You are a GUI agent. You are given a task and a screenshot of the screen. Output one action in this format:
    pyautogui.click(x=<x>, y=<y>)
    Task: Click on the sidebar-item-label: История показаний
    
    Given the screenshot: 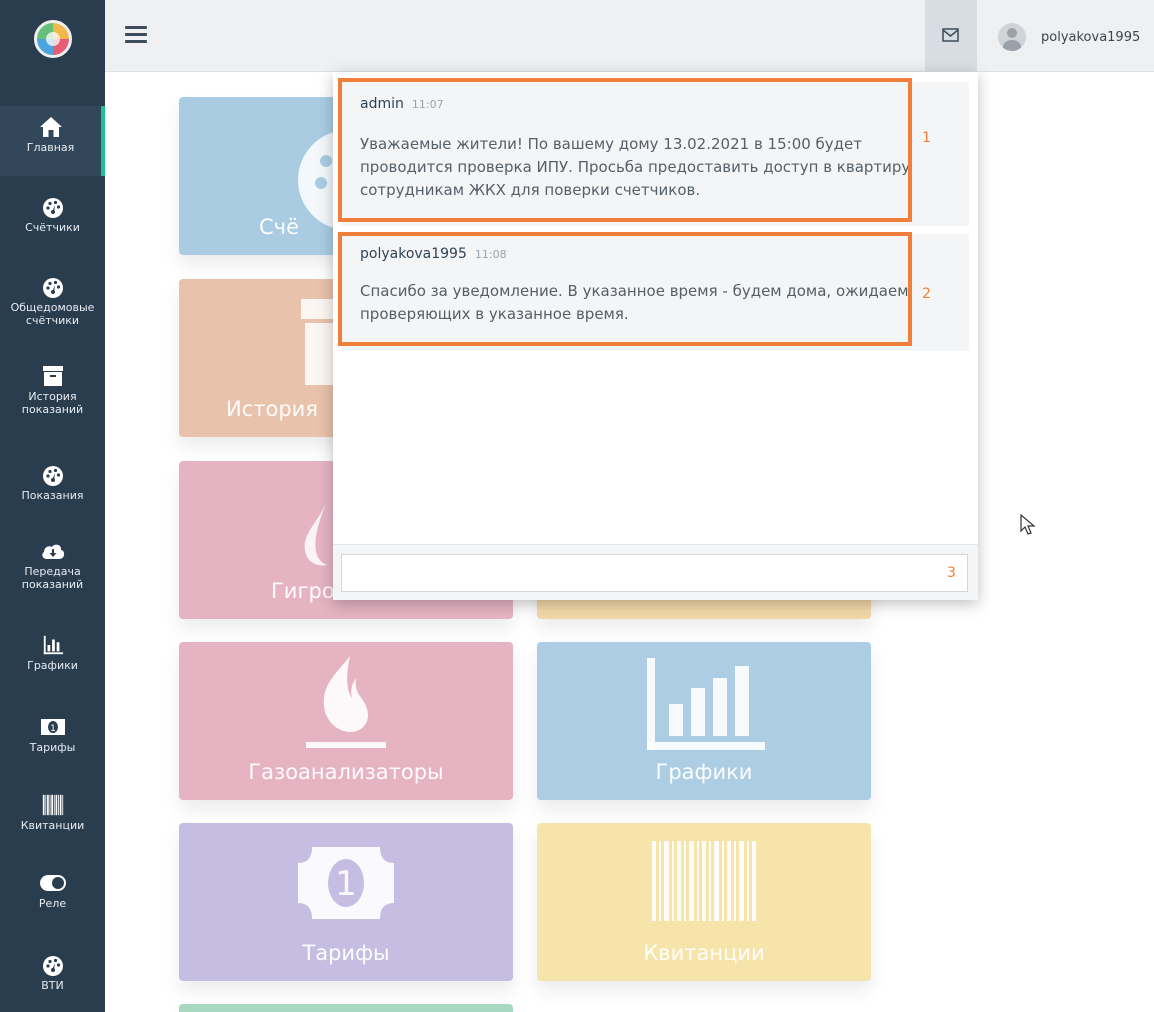 What is the action you would take?
    pyautogui.click(x=52, y=403)
    